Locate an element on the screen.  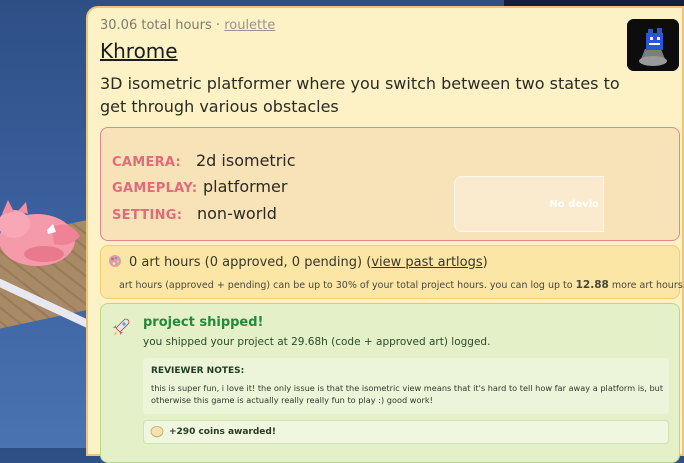
tag-value: 2d isometric is located at coordinates (246, 160).